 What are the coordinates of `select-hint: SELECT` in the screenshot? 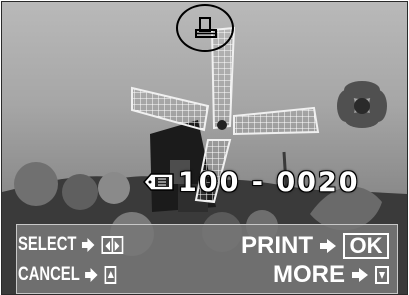 It's located at (71, 245).